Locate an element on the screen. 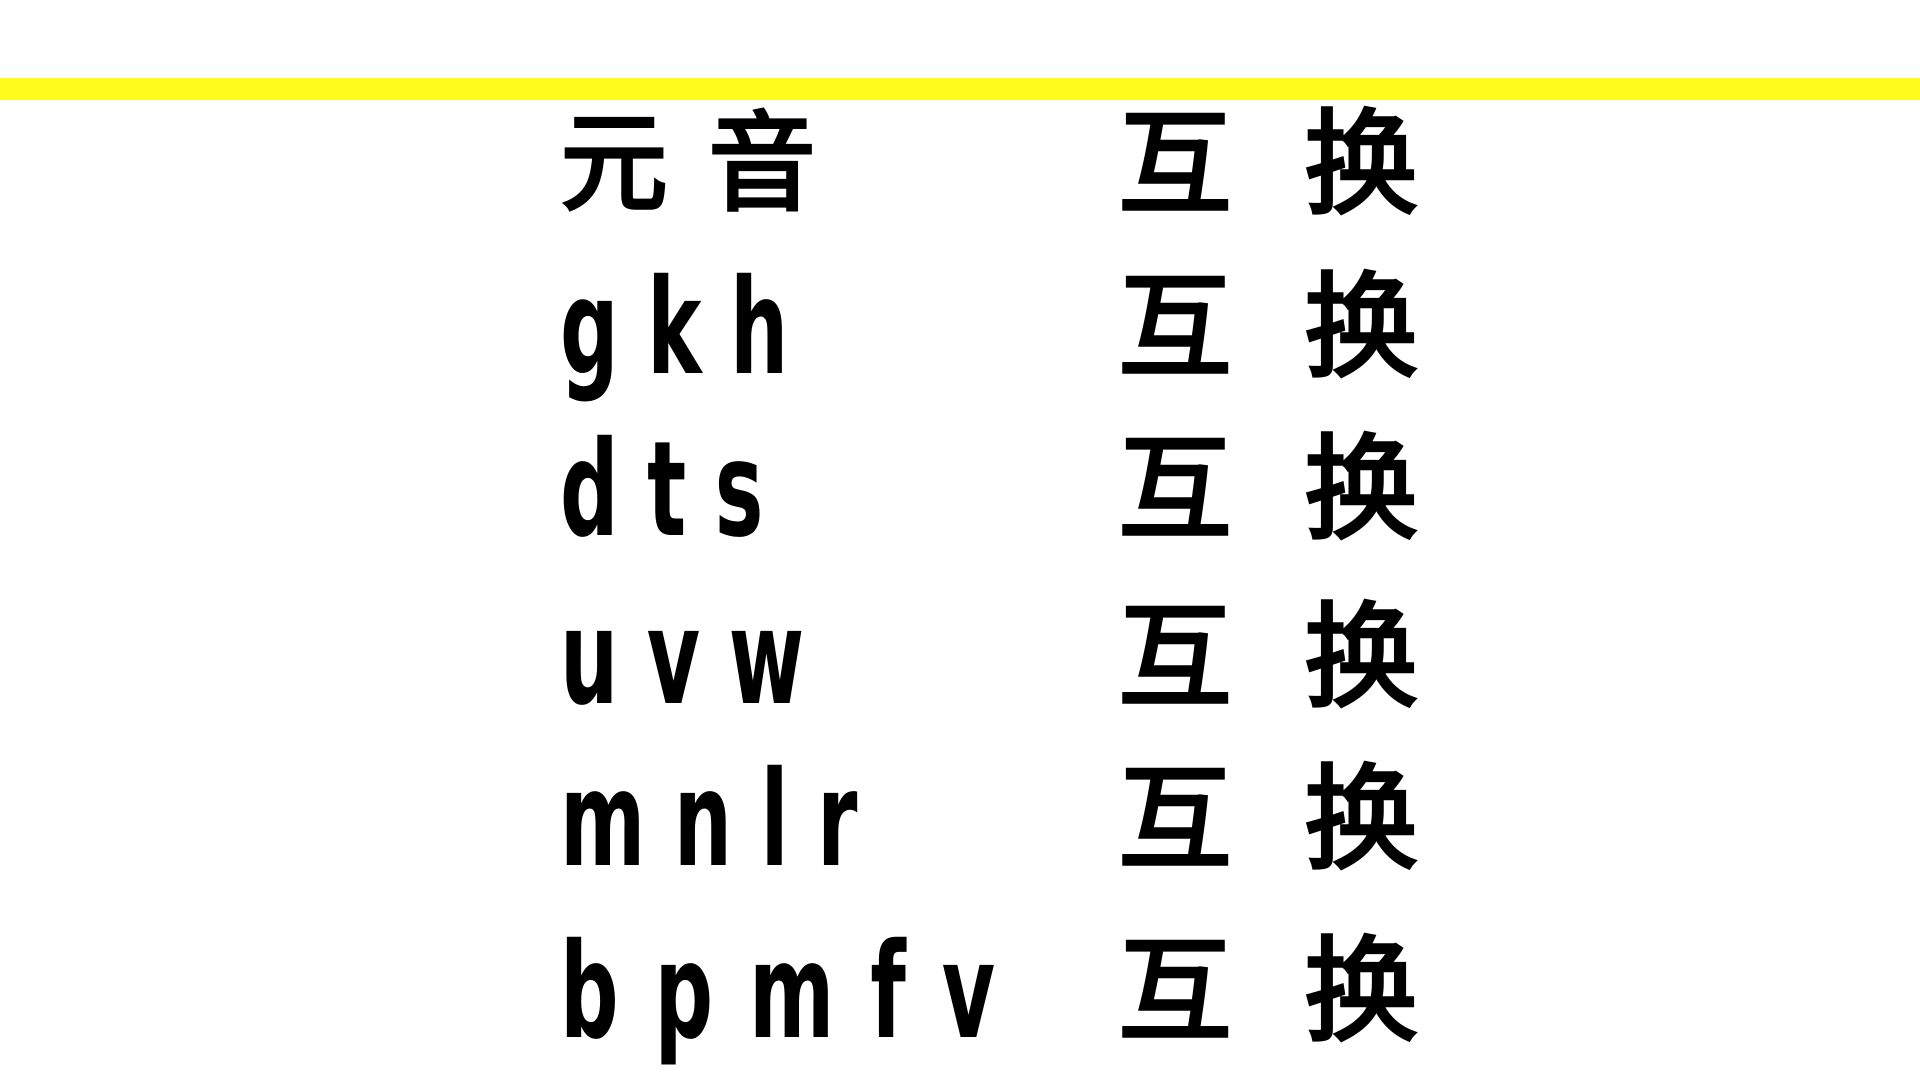  row-gkh: g k h 互换 is located at coordinates (960, 338).